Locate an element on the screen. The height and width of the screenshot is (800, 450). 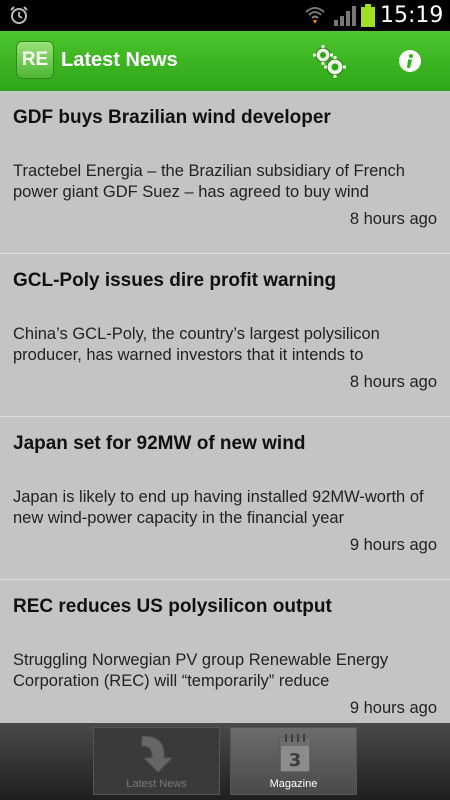
tab-label: Latest News is located at coordinates (156, 784).